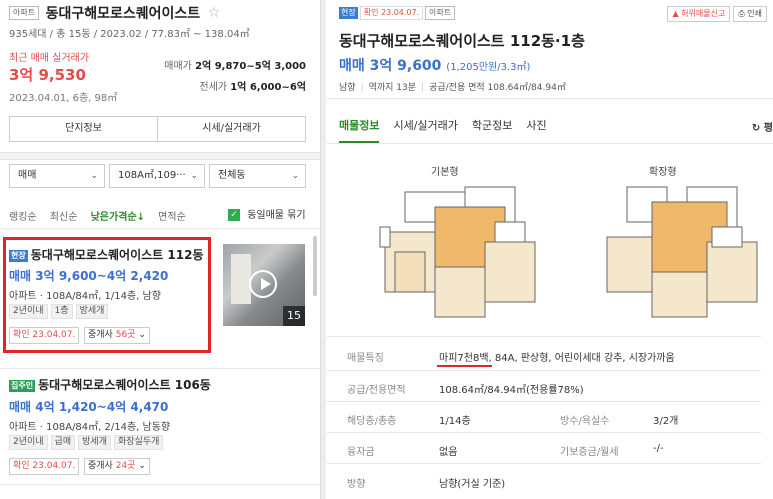 This screenshot has height=499, width=773. I want to click on agent-dropdown: 중개사 56곳 ⌄, so click(117, 335).